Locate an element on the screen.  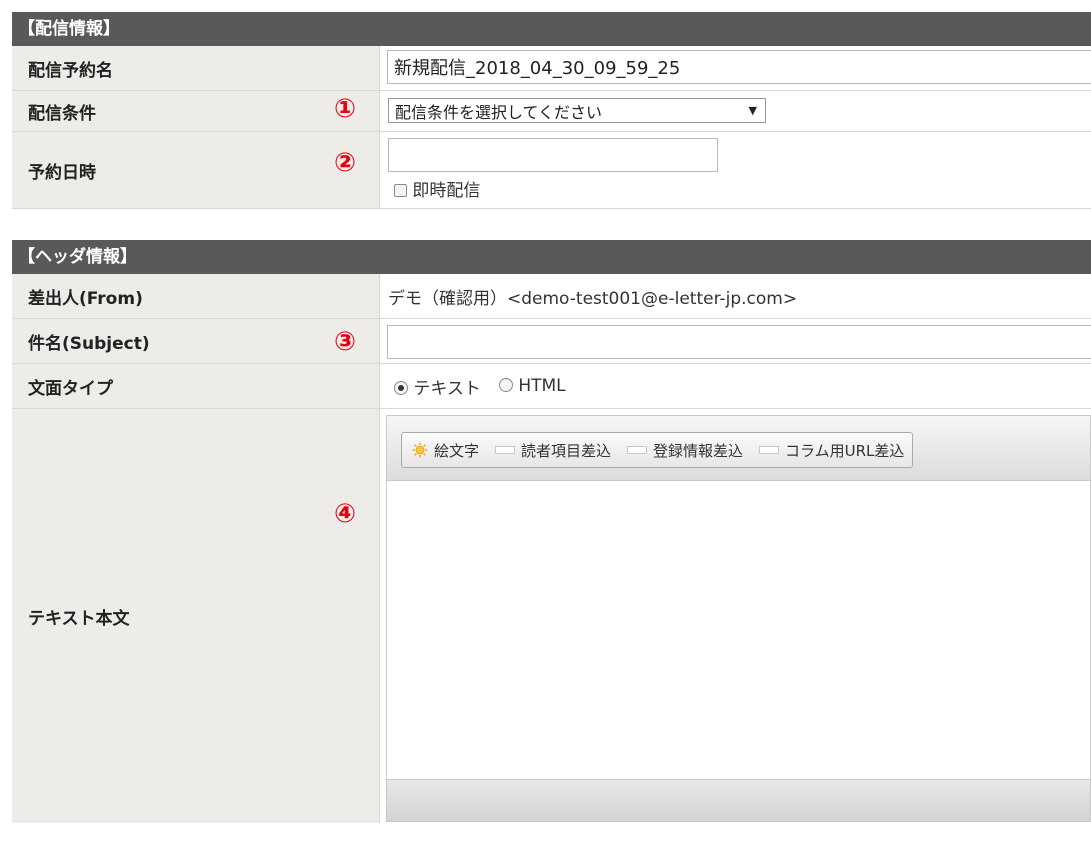
subject-cell is located at coordinates (735, 341).